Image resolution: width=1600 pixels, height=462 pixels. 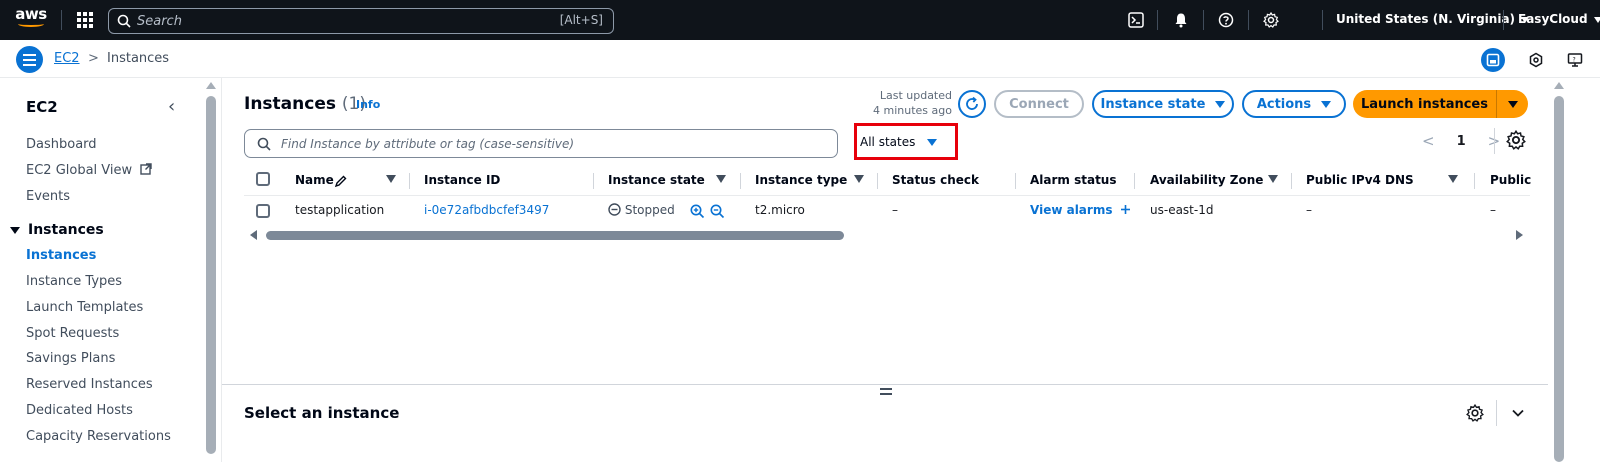 What do you see at coordinates (1136, 20) in the screenshot?
I see `cloudshell-icon` at bounding box center [1136, 20].